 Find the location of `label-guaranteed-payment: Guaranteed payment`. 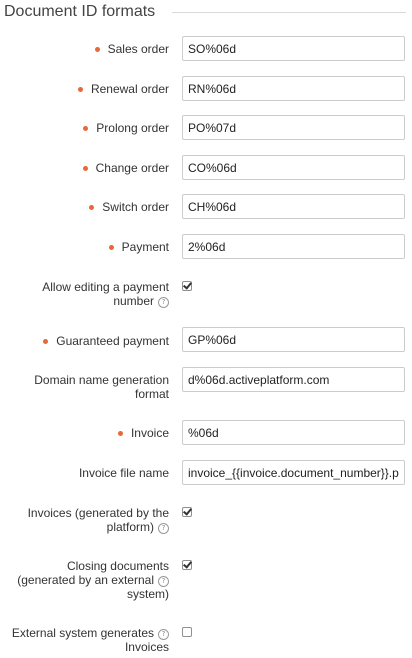

label-guaranteed-payment: Guaranteed payment is located at coordinates (106, 341).